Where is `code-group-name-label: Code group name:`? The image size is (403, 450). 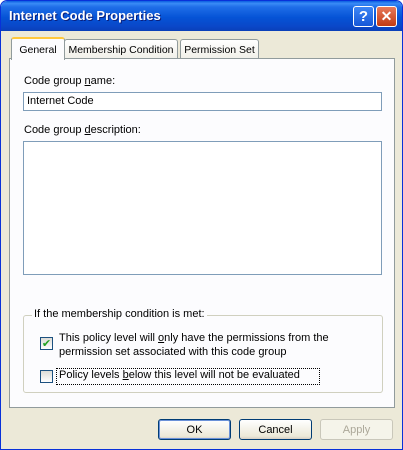 code-group-name-label: Code group name: is located at coordinates (70, 81).